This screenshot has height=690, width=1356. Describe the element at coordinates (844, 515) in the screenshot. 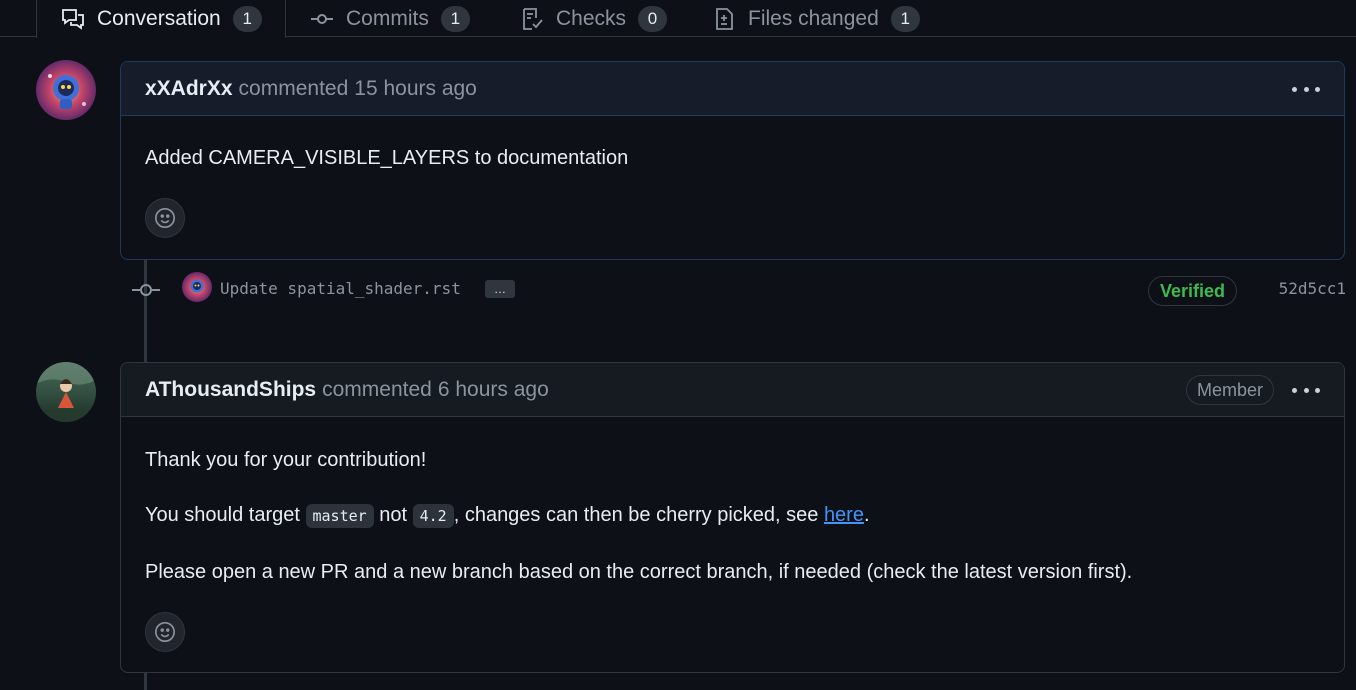

I see `here-link: here` at that location.